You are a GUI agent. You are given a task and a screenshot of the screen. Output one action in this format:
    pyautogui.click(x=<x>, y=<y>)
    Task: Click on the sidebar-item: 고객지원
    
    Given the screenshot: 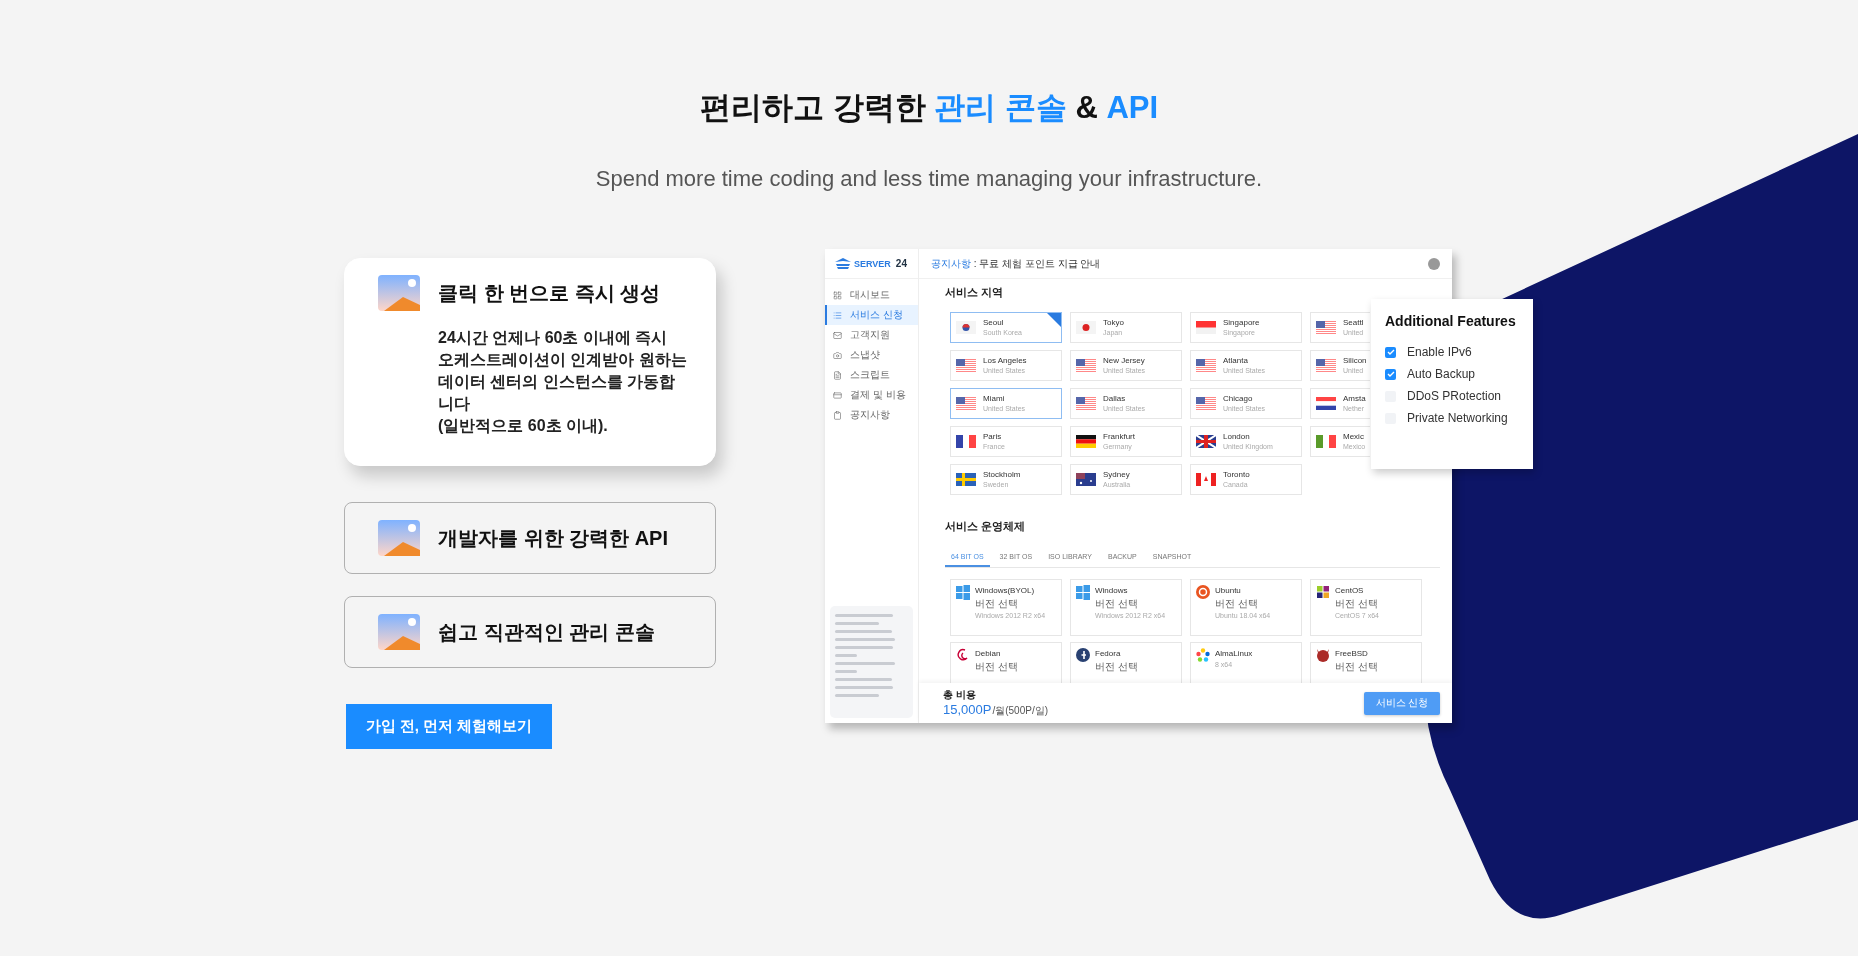 What is the action you would take?
    pyautogui.click(x=871, y=335)
    